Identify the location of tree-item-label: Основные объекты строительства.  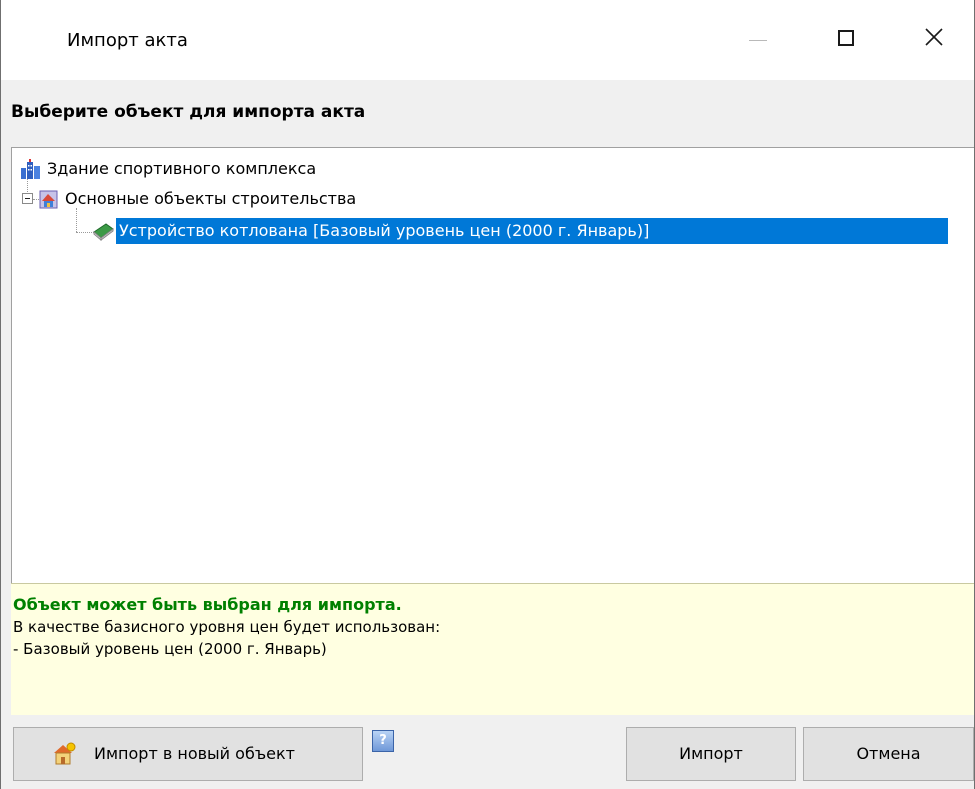
(211, 198).